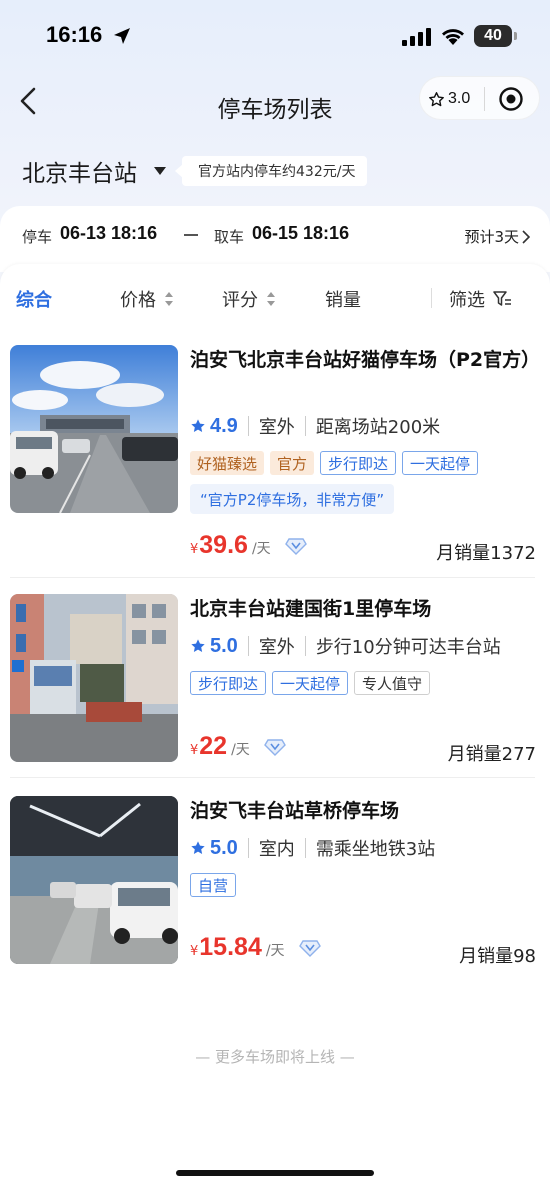 This screenshot has height=1190, width=550. I want to click on price-value: 39.6, so click(223, 545).